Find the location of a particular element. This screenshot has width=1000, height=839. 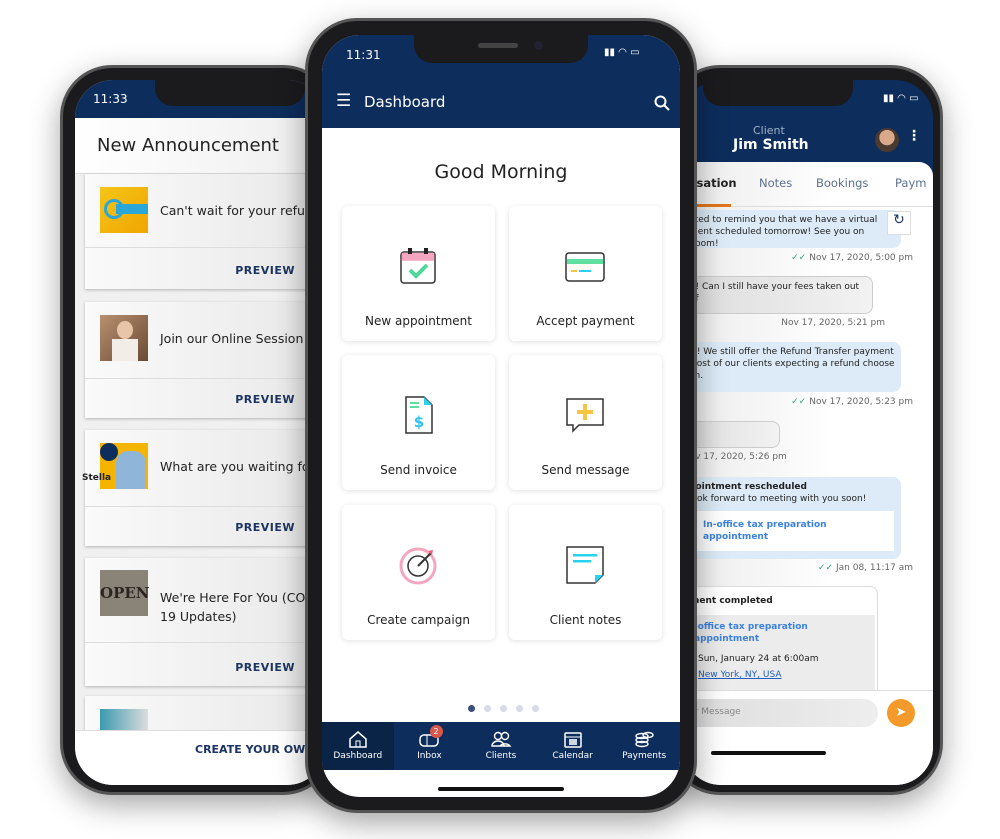

nav-payments: Payments is located at coordinates (644, 746).